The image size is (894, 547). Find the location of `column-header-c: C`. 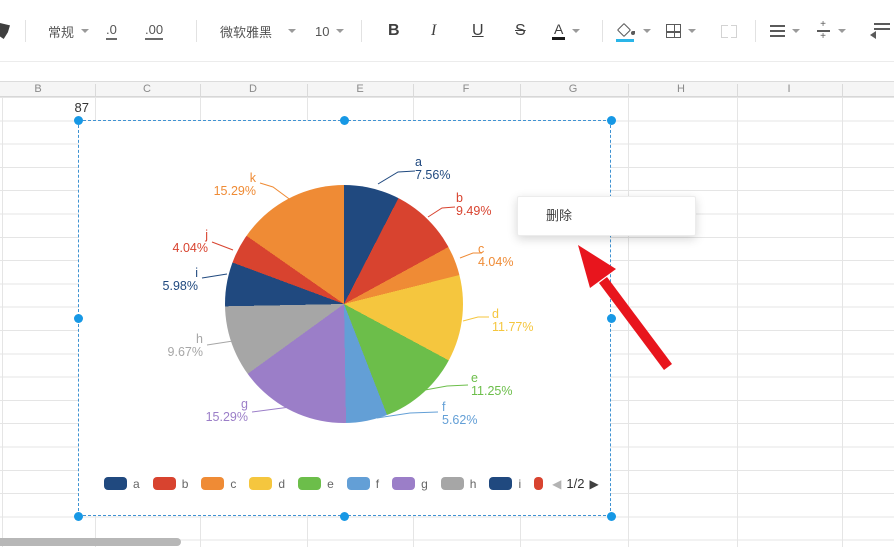

column-header-c: C is located at coordinates (147, 89).